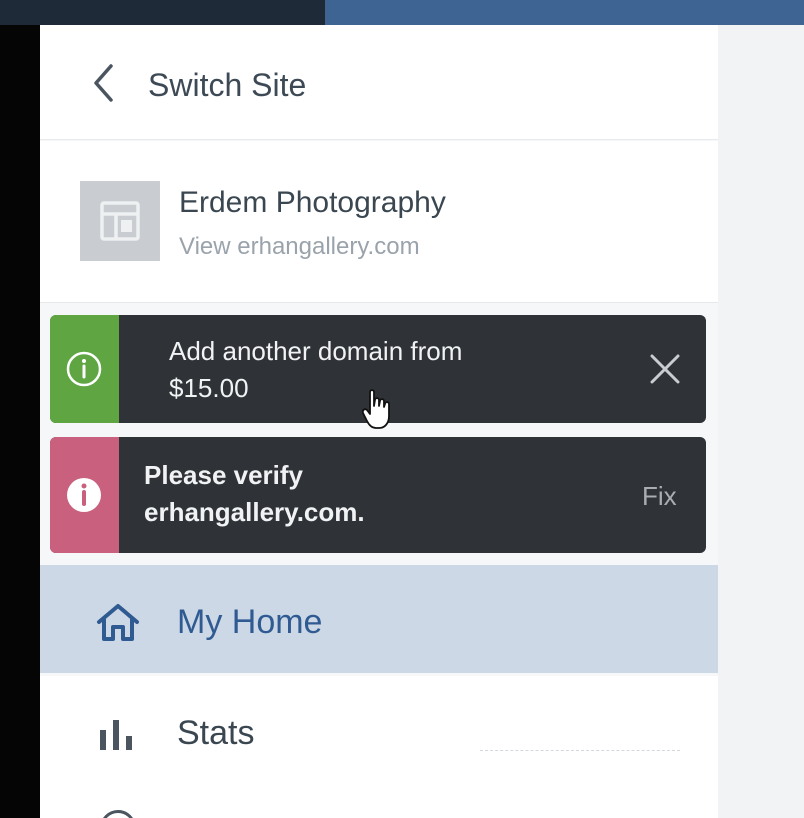 This screenshot has width=804, height=818. I want to click on switch-site-button: Switch Site, so click(379, 82).